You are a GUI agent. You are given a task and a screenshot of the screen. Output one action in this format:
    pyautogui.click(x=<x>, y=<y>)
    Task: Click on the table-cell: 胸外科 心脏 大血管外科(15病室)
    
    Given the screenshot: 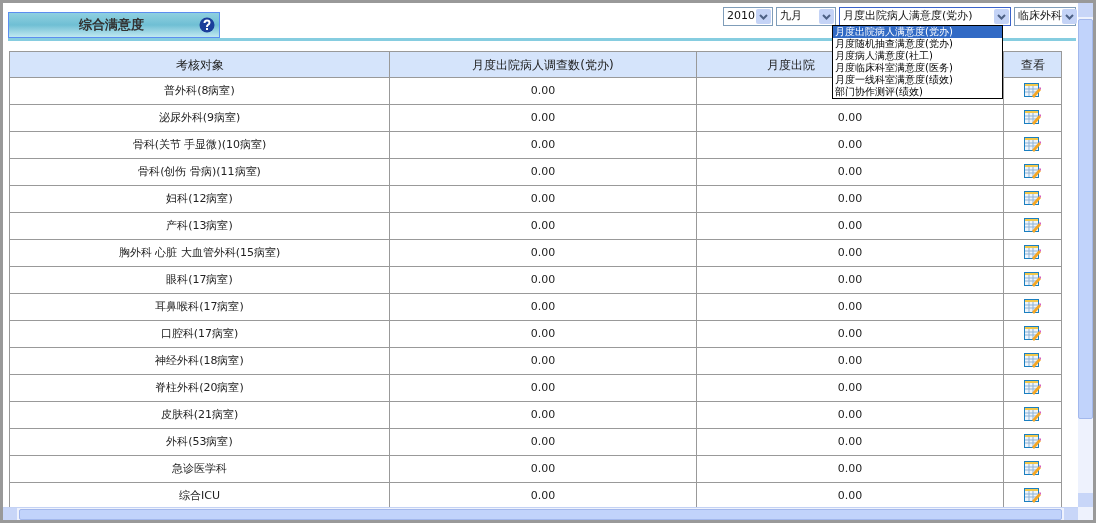 What is the action you would take?
    pyautogui.click(x=199, y=253)
    